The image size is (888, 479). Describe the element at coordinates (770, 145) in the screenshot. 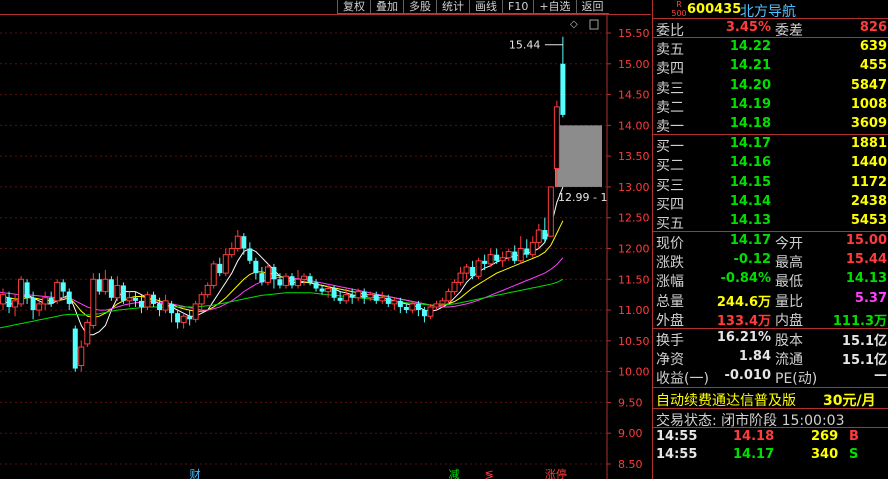

I see `bid-row: 买一 14.17 1881` at that location.